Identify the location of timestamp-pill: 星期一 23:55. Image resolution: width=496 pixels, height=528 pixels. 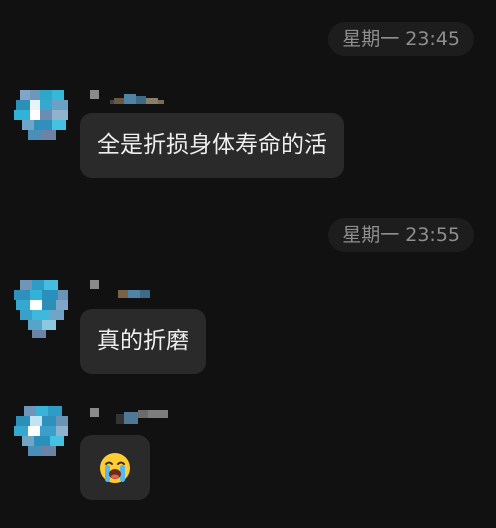
(401, 235).